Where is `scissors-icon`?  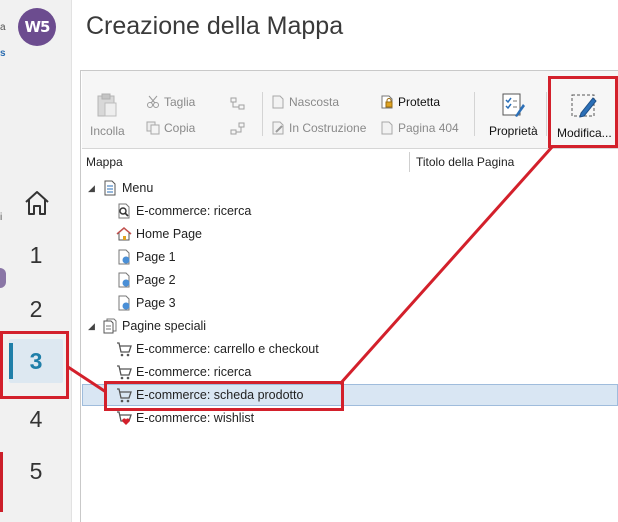 scissors-icon is located at coordinates (153, 101).